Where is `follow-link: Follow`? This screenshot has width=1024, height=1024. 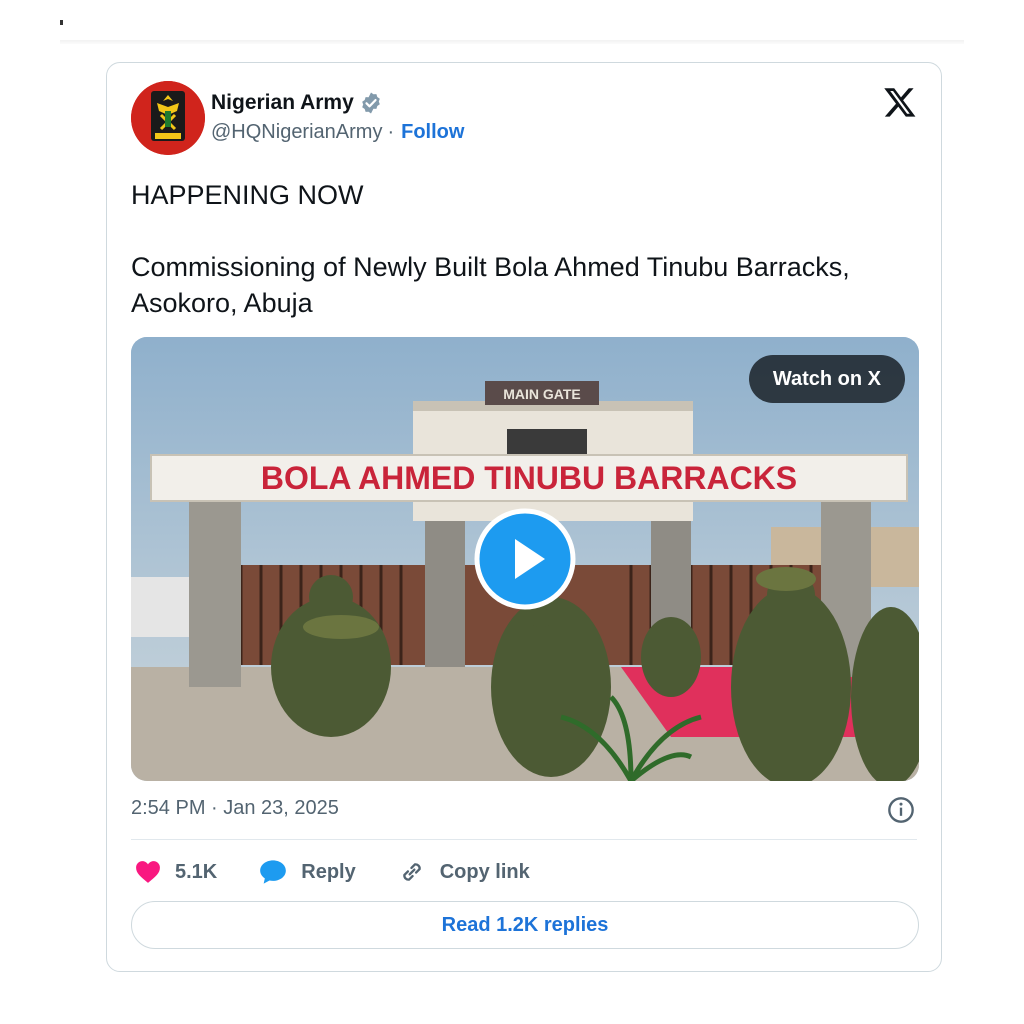
follow-link: Follow is located at coordinates (432, 132).